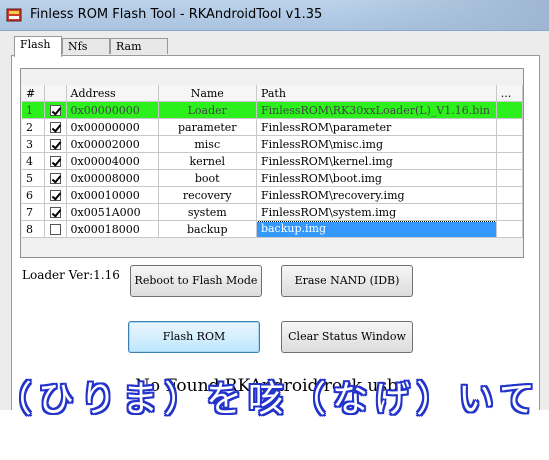 The height and width of the screenshot is (460, 549). I want to click on row-address: 0x0051A000, so click(112, 212).